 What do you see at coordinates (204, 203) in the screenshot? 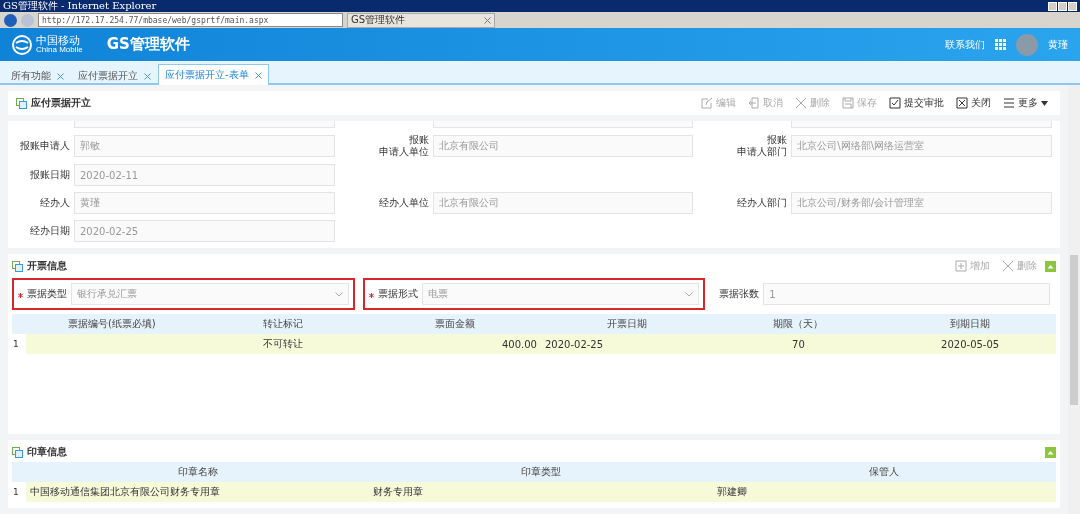
I see `input-field: 黄瑾` at bounding box center [204, 203].